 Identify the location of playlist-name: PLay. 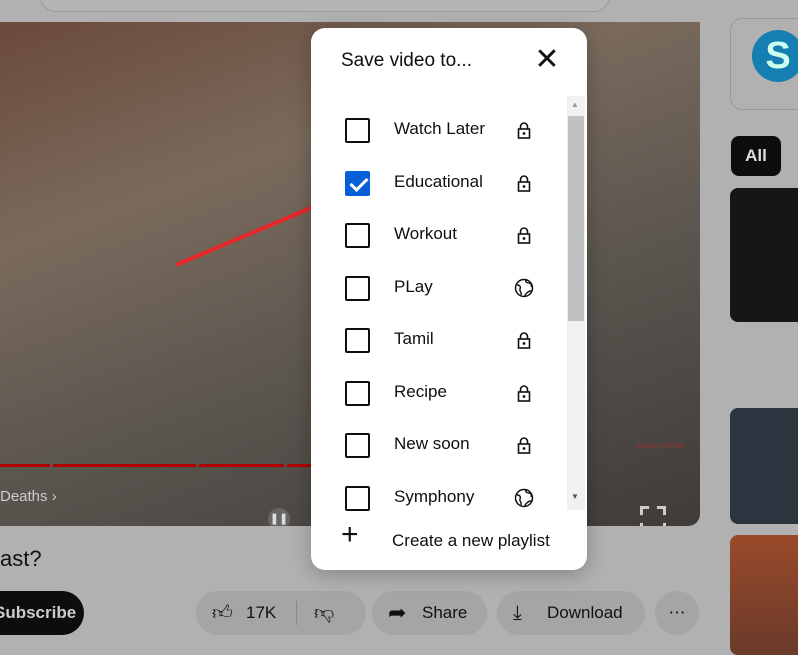
(413, 286).